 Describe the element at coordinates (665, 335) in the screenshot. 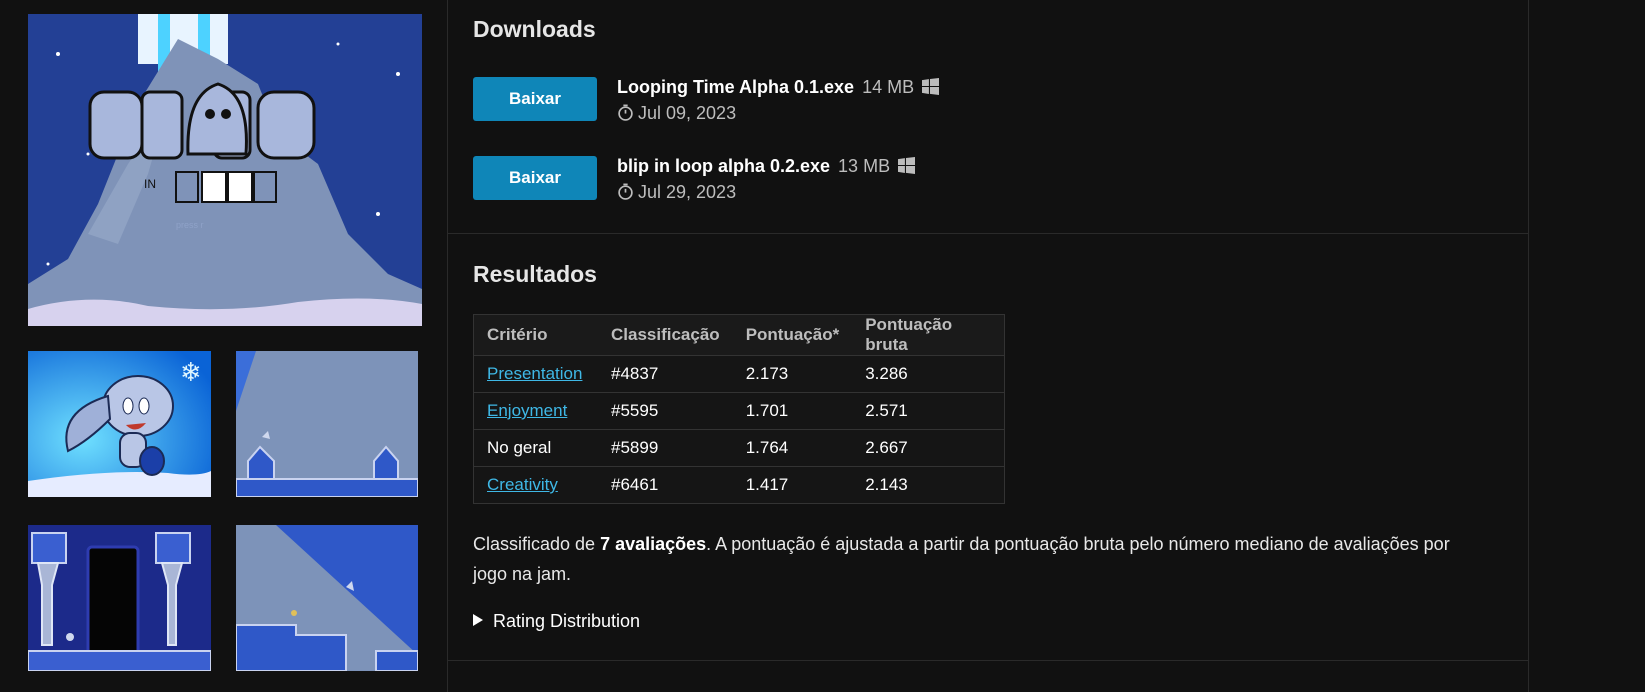

I see `header-rank: Classificação` at that location.